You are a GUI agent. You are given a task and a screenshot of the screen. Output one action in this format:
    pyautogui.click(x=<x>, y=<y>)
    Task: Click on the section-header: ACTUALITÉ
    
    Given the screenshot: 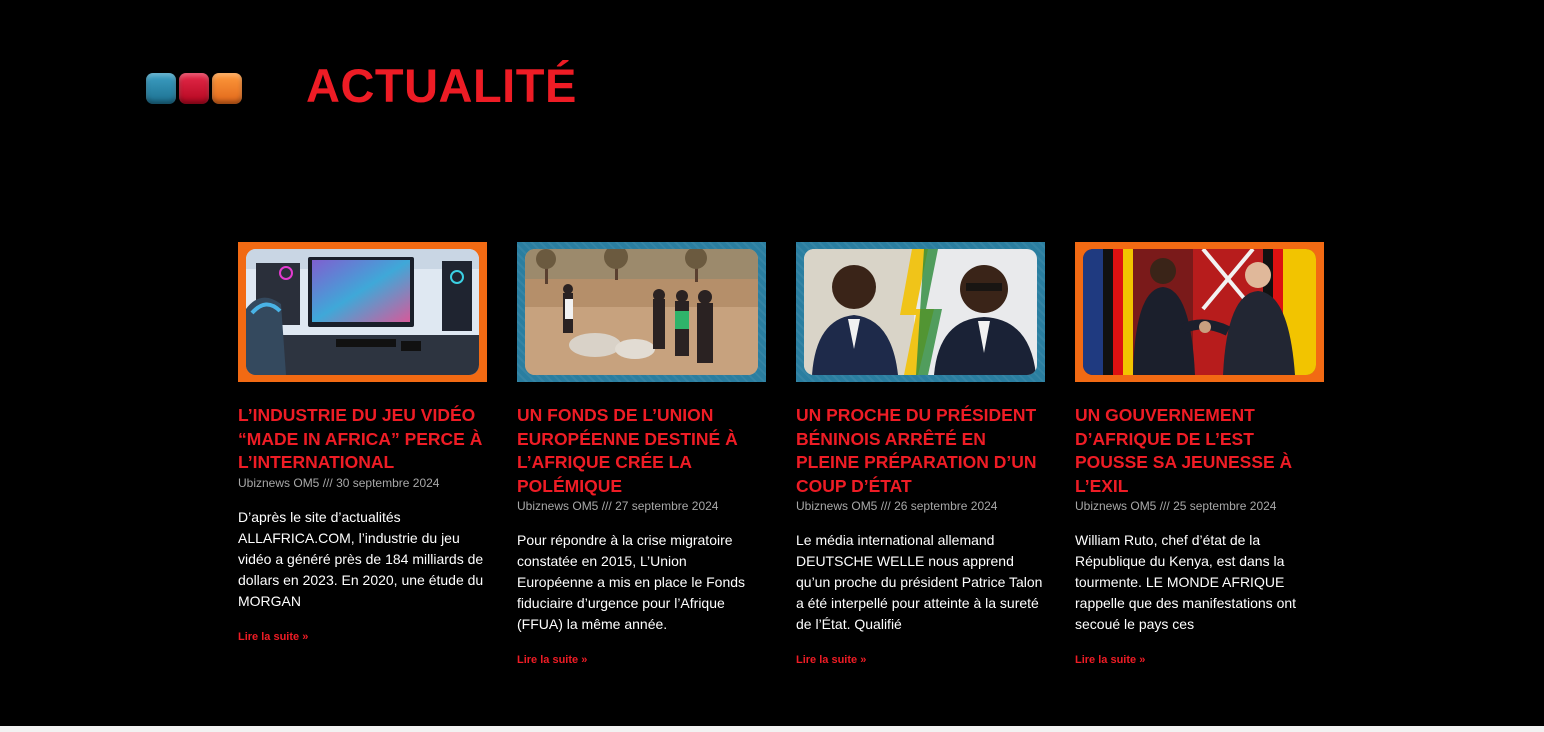 What is the action you would take?
    pyautogui.click(x=361, y=85)
    